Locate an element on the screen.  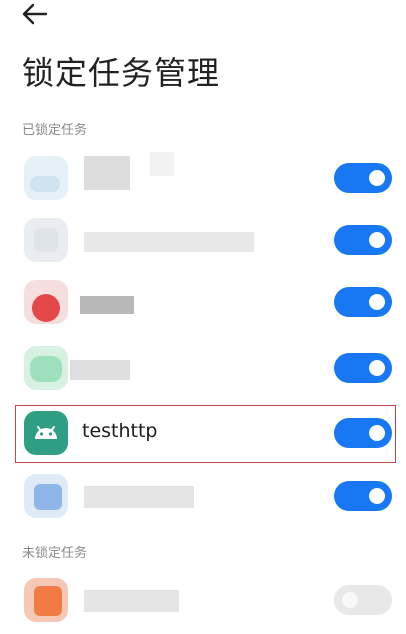
arrow-left-icon is located at coordinates (35, 14).